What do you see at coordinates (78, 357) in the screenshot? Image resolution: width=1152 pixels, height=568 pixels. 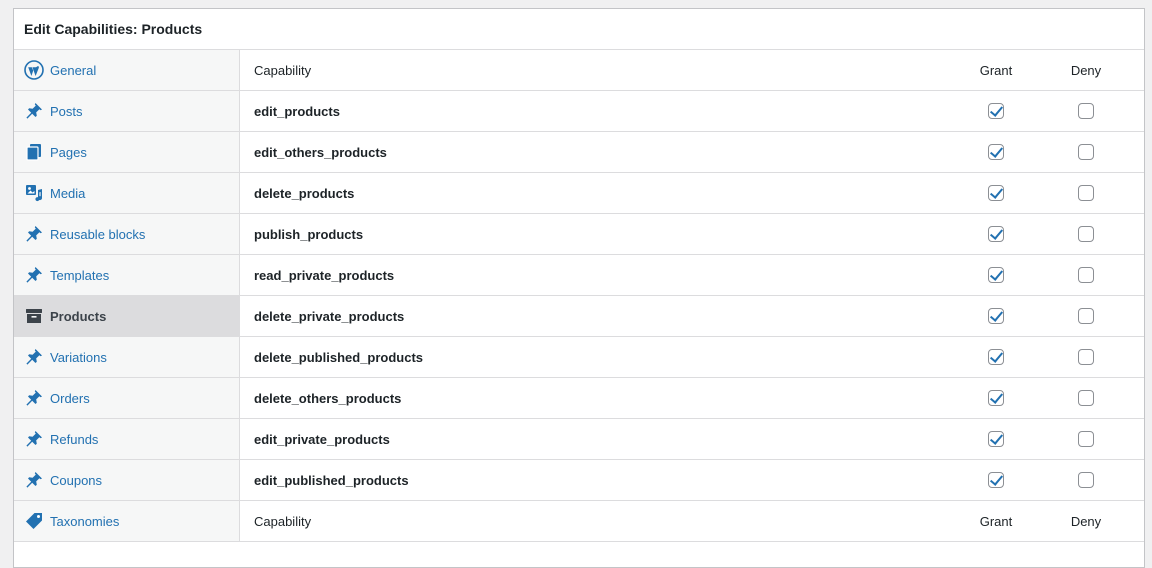 I see `sidebar-item-label: Variations` at bounding box center [78, 357].